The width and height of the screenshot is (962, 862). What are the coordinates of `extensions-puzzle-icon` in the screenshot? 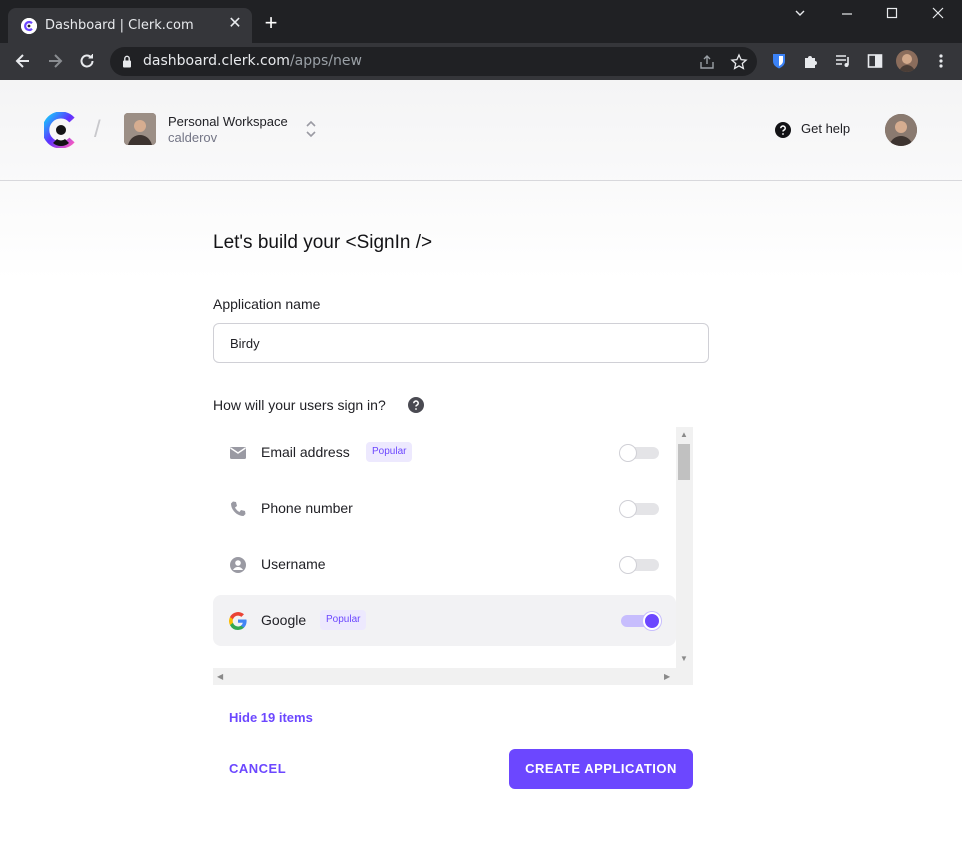 It's located at (811, 61).